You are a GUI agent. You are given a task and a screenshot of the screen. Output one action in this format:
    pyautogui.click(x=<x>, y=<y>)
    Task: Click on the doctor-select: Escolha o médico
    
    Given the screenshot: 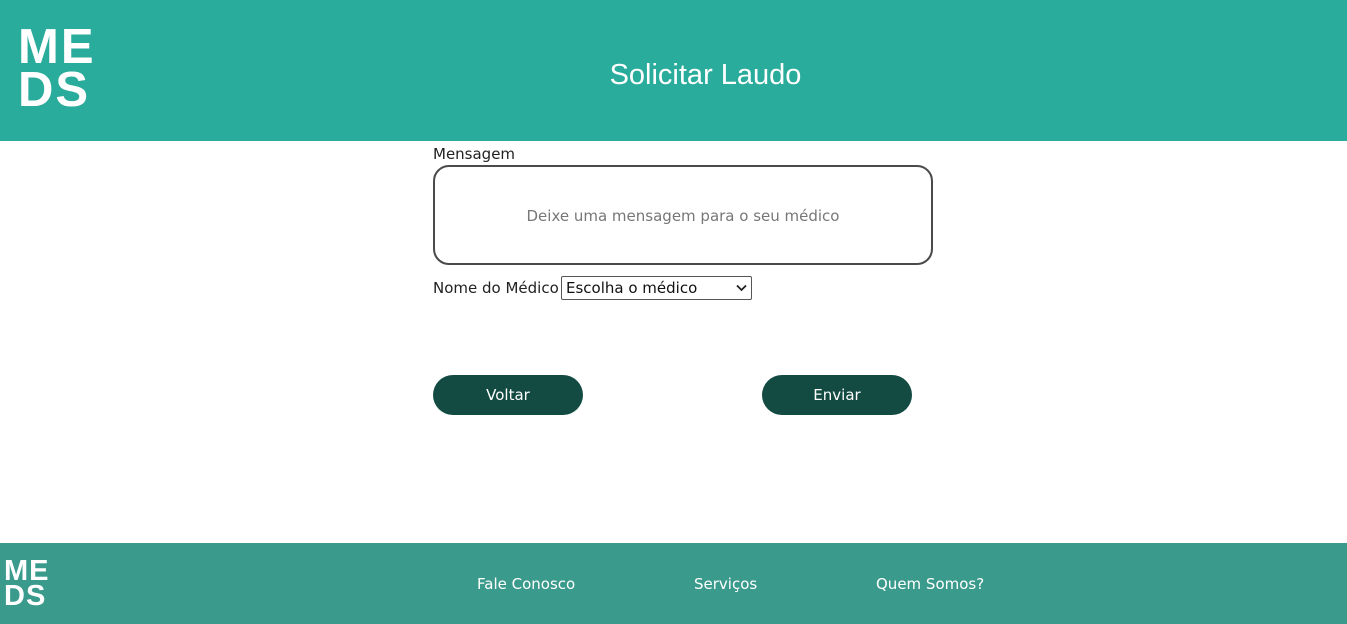 What is the action you would take?
    pyautogui.click(x=656, y=288)
    